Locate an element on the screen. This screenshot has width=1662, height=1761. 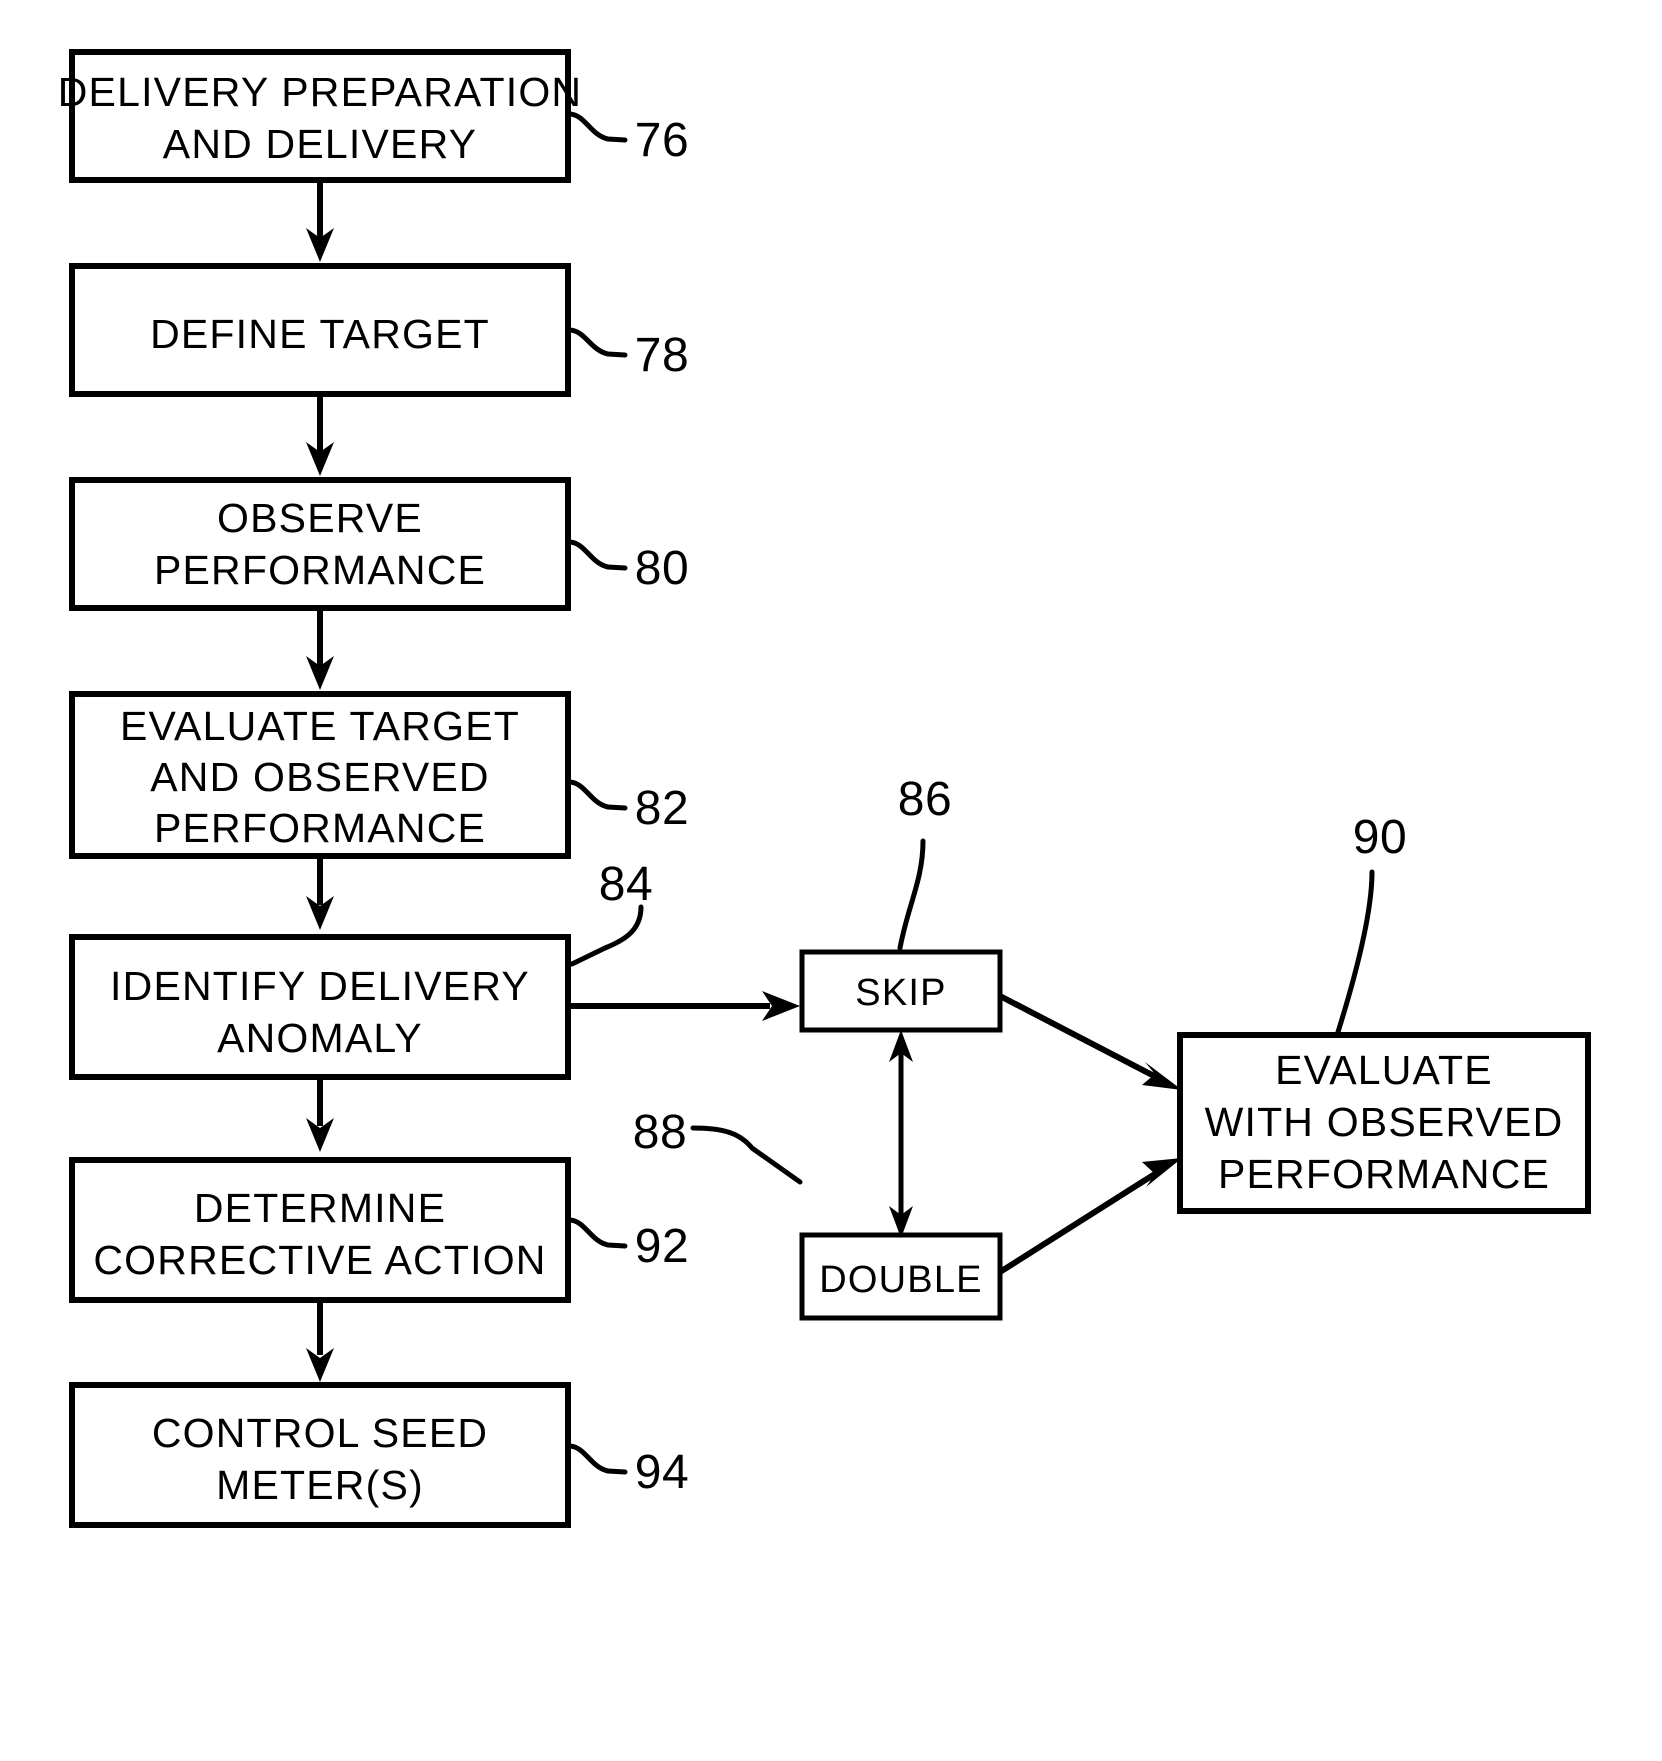
node-skip: SKIP is located at coordinates (901, 991).